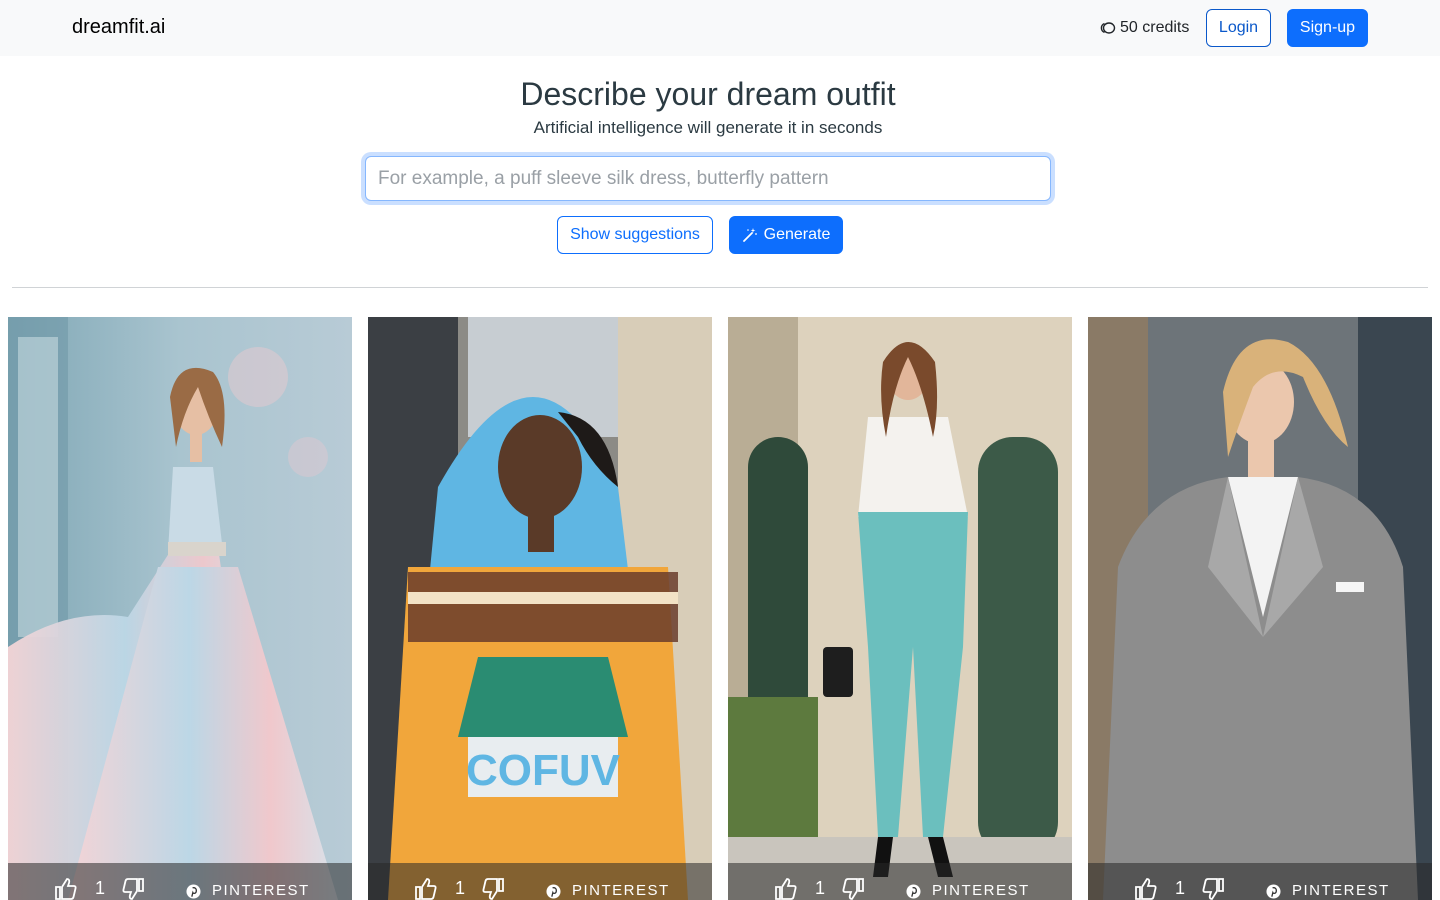 This screenshot has height=900, width=1440. Describe the element at coordinates (720, 287) in the screenshot. I see `divider` at that location.